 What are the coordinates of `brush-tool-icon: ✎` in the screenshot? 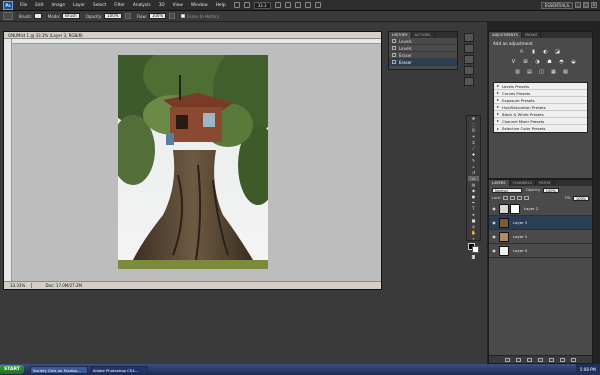 It's located at (473, 160).